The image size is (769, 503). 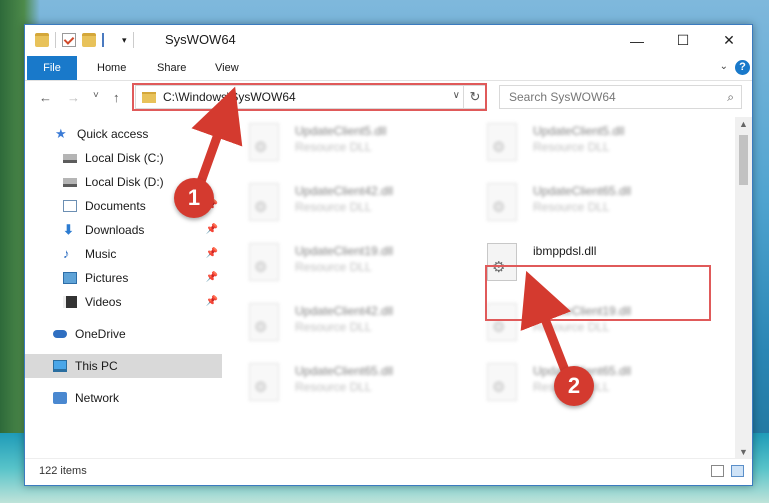 I want to click on step-badge-1: 1, so click(x=194, y=198).